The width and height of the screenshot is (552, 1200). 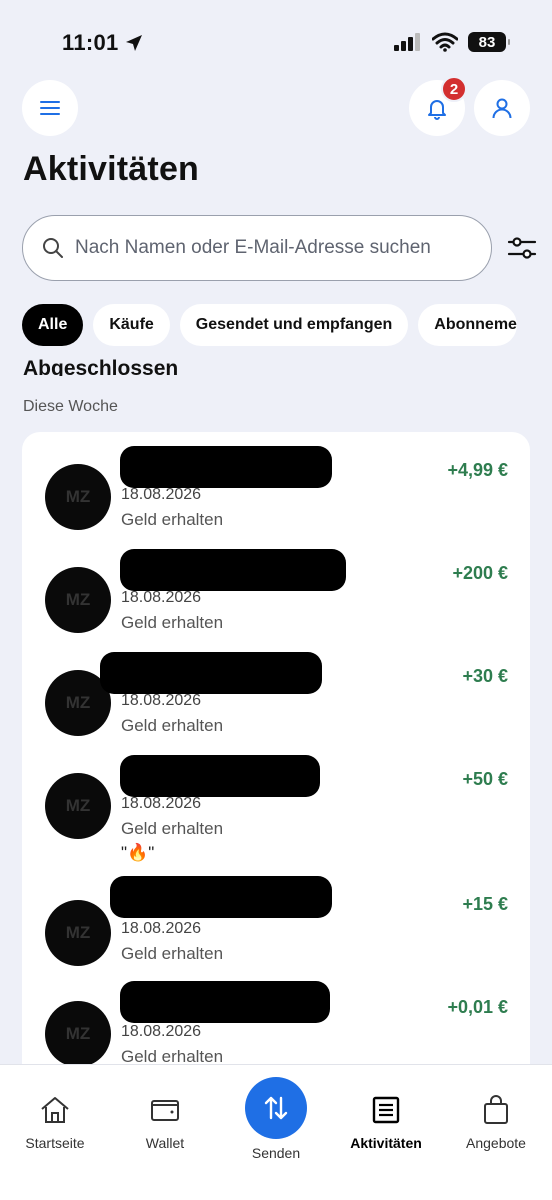 What do you see at coordinates (485, 904) in the screenshot?
I see `transaction-amount: +15 €` at bounding box center [485, 904].